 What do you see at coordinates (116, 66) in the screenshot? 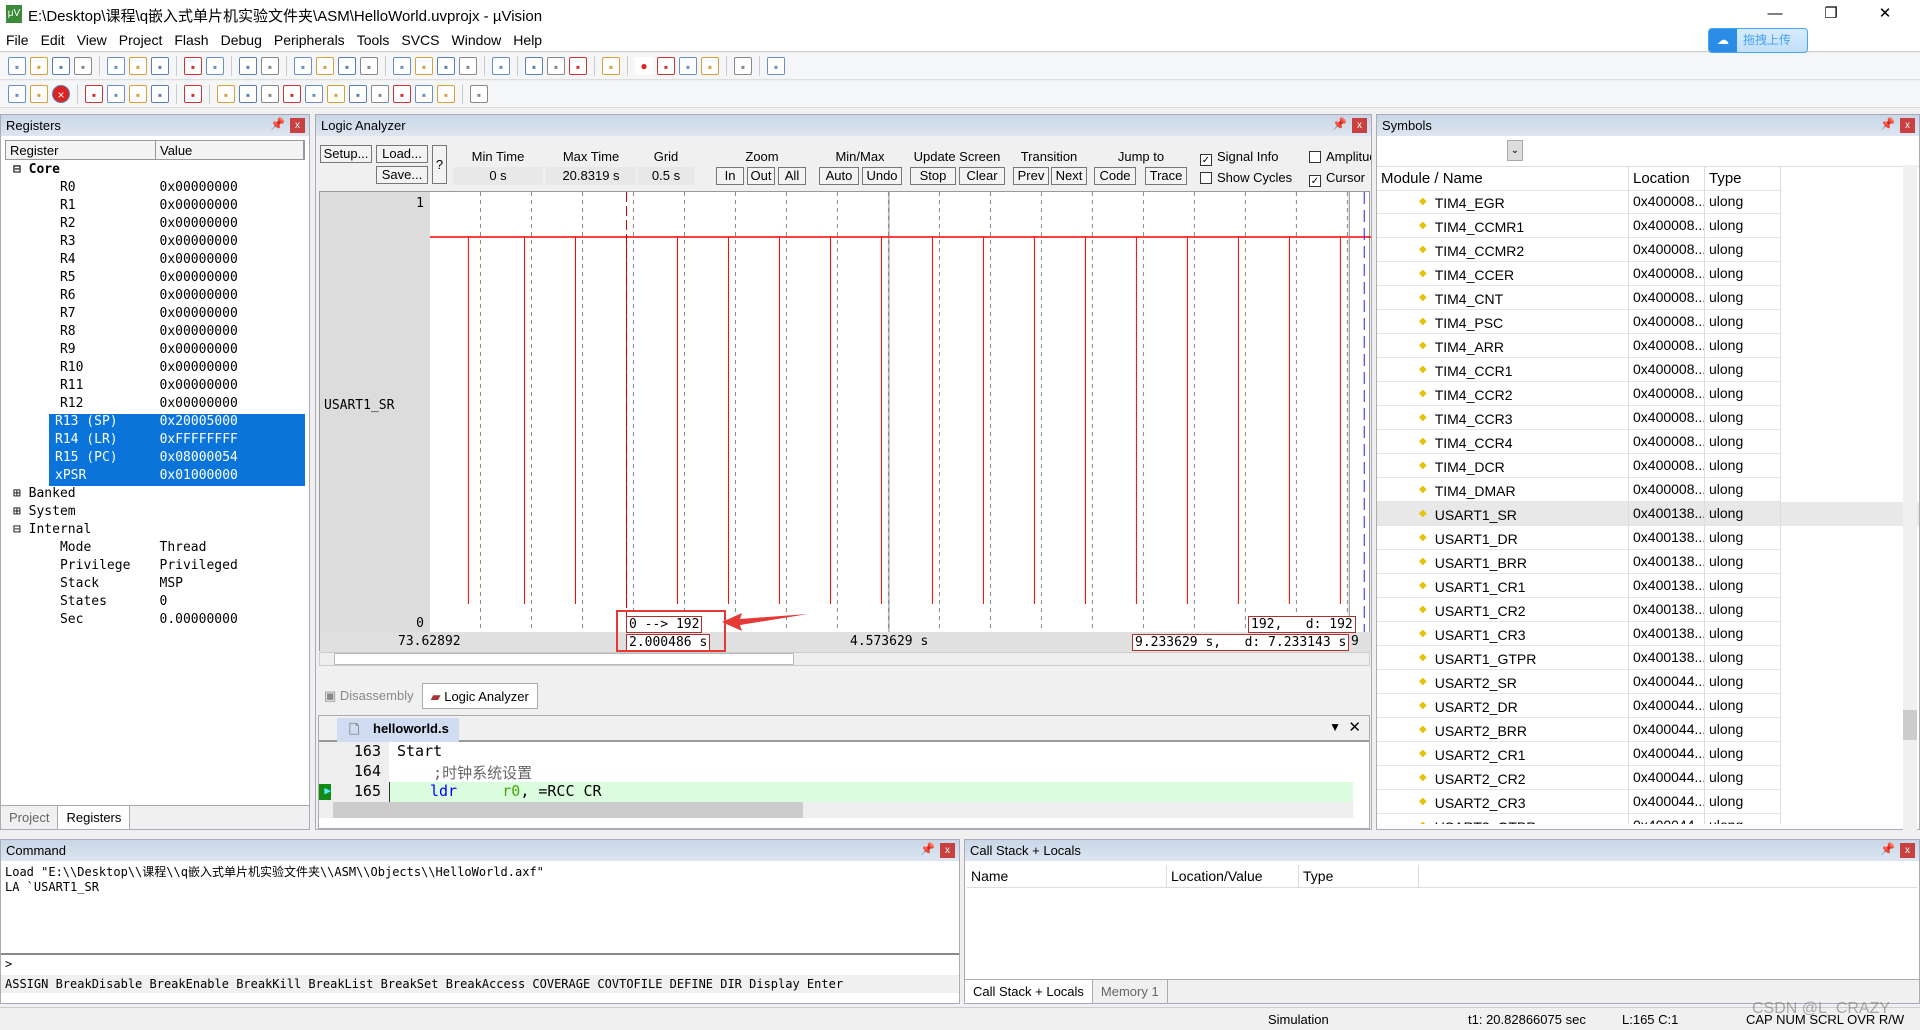
I see `cut-icon: ▪` at bounding box center [116, 66].